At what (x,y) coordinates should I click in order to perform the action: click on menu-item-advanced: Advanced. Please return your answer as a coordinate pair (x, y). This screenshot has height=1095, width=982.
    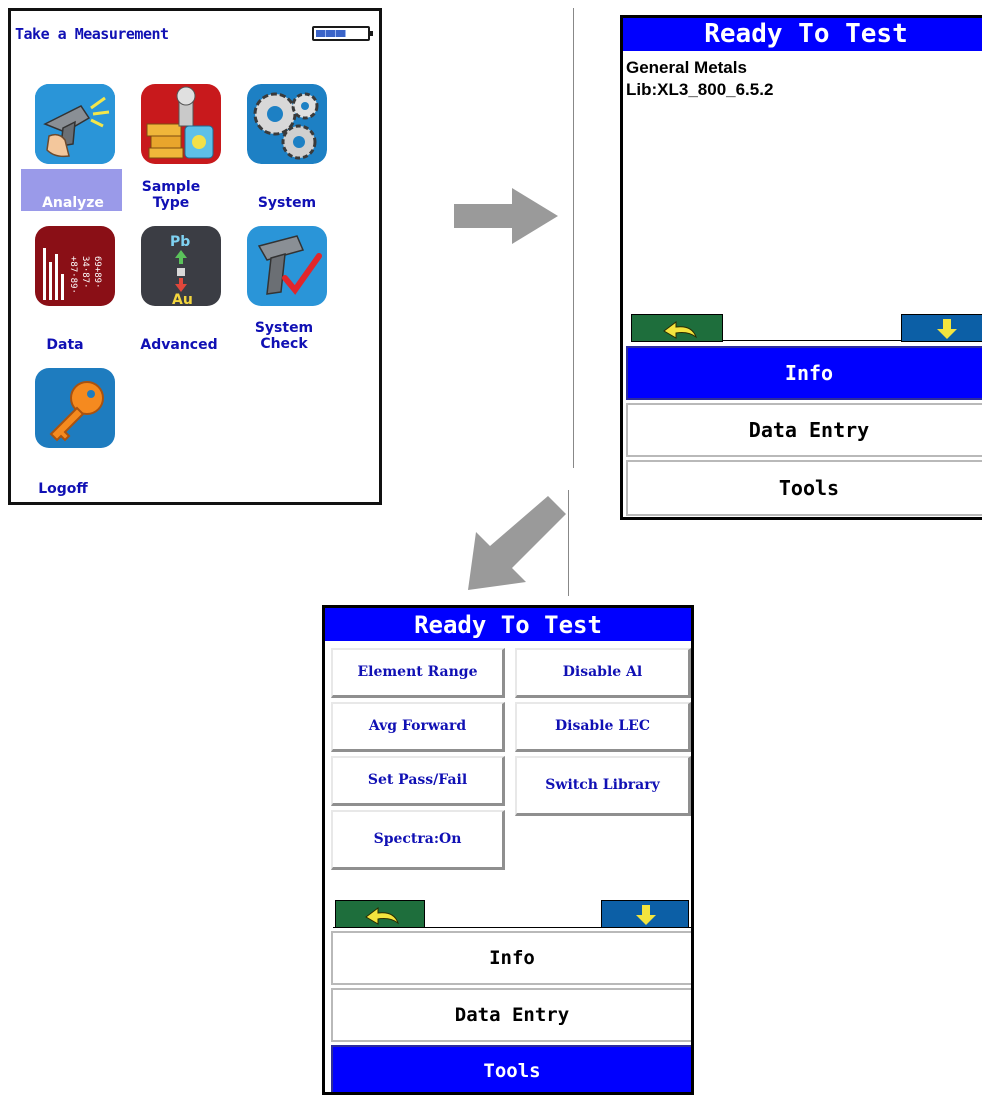
    Looking at the image, I should click on (179, 345).